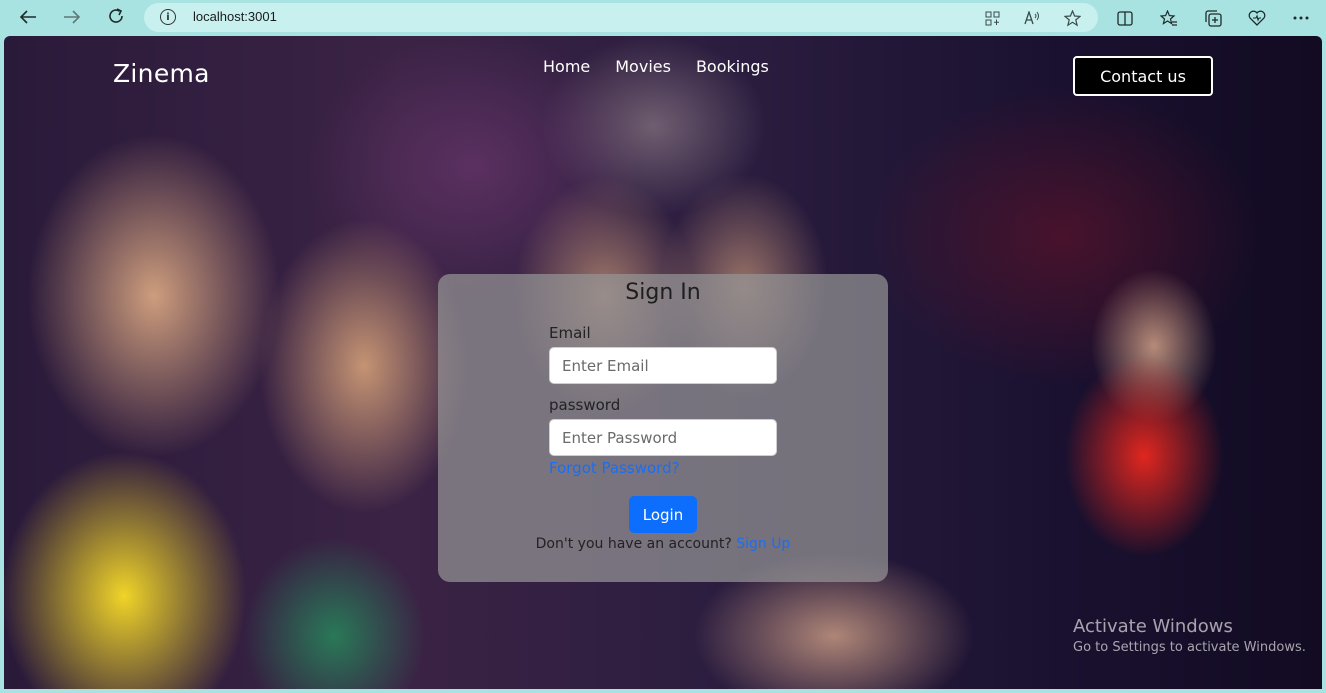  What do you see at coordinates (585, 405) in the screenshot?
I see `password-label: password` at bounding box center [585, 405].